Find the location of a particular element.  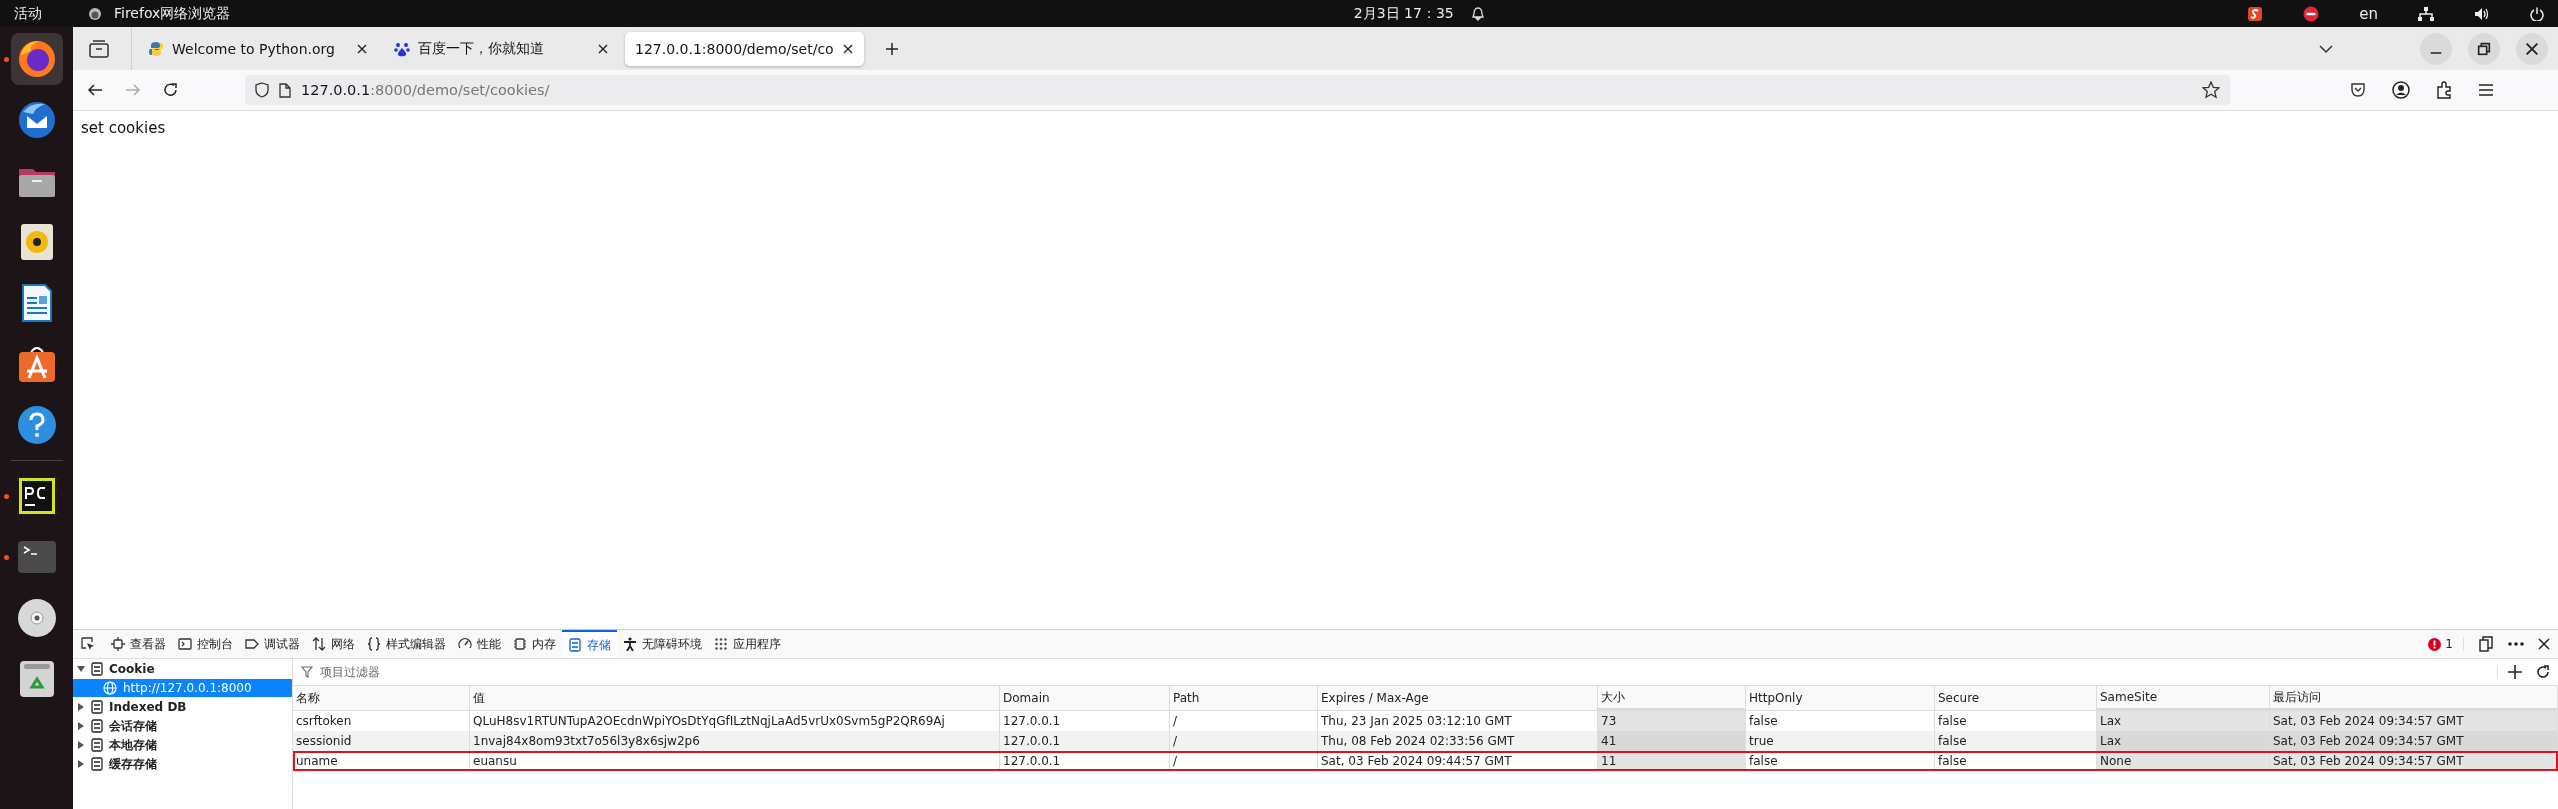

devtools-tab: 查看器 is located at coordinates (138, 644).